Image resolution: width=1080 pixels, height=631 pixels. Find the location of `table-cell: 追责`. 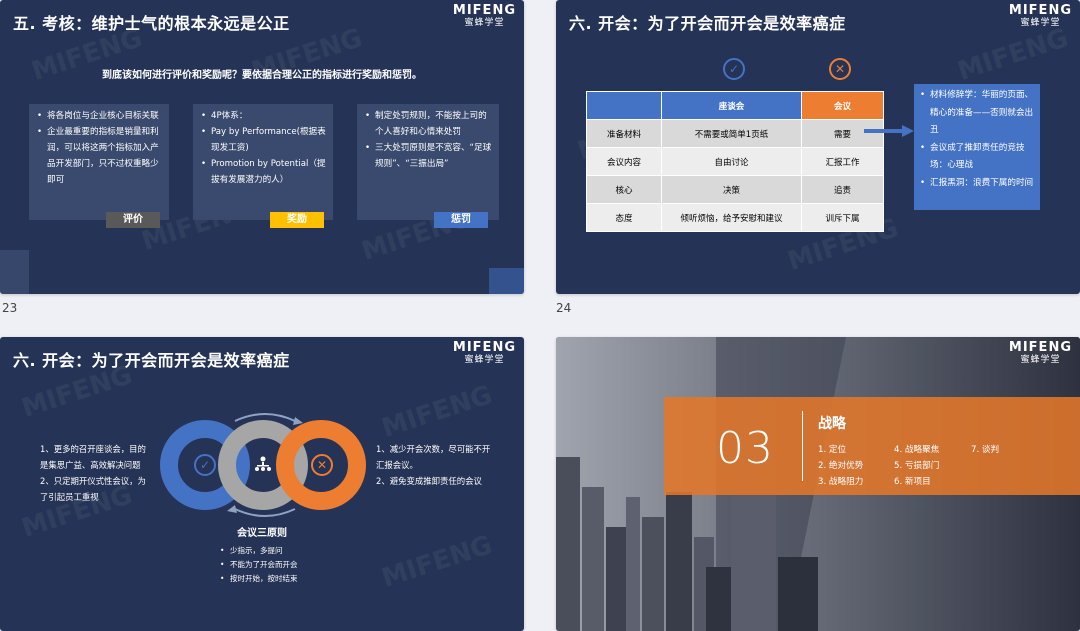

table-cell: 追责 is located at coordinates (842, 189).